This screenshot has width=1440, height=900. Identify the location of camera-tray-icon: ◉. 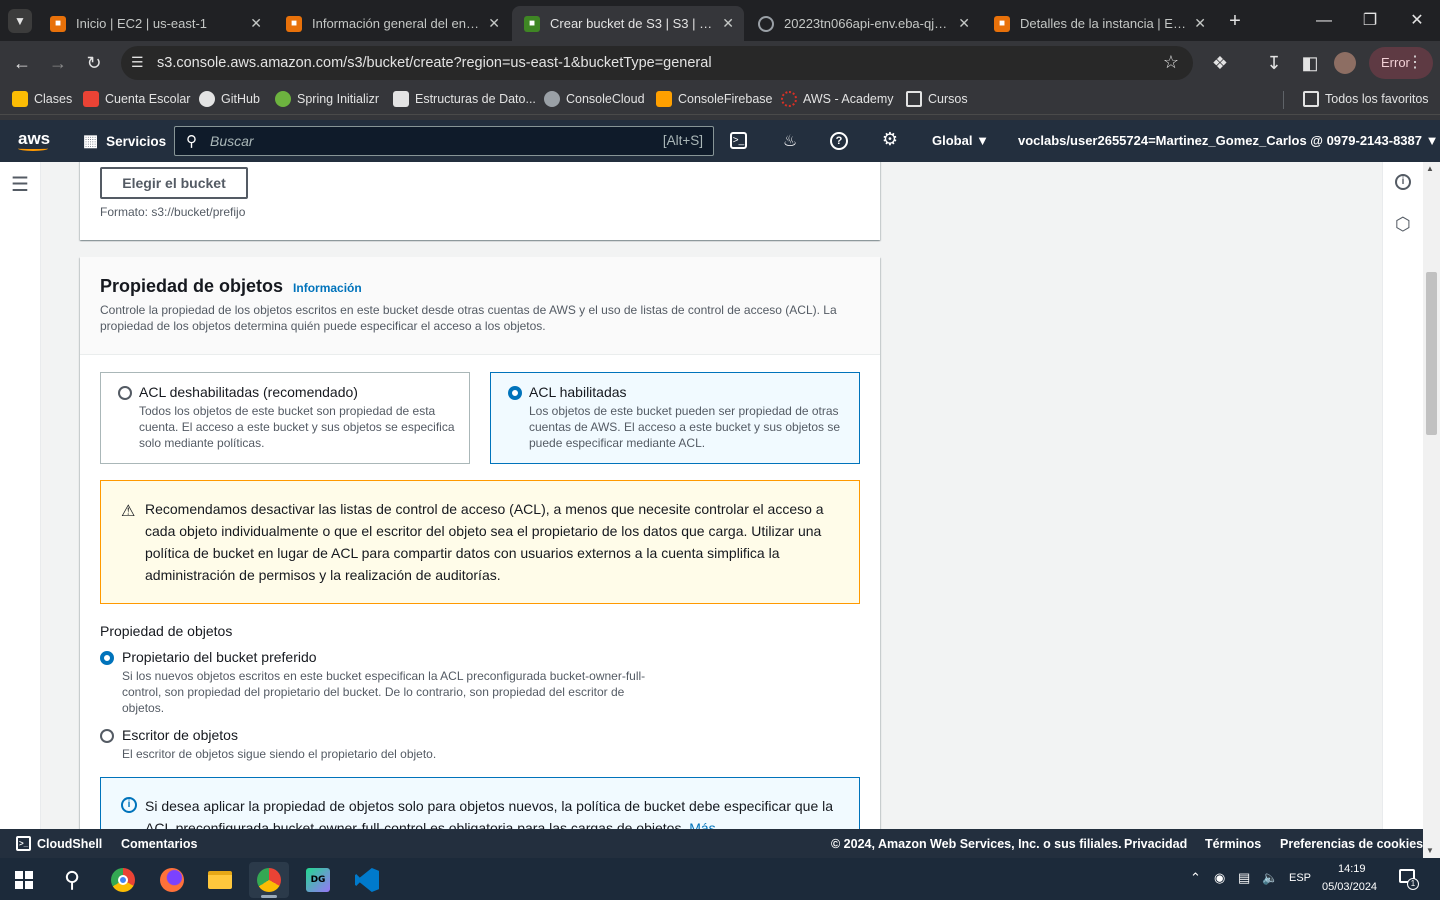
(1219, 878).